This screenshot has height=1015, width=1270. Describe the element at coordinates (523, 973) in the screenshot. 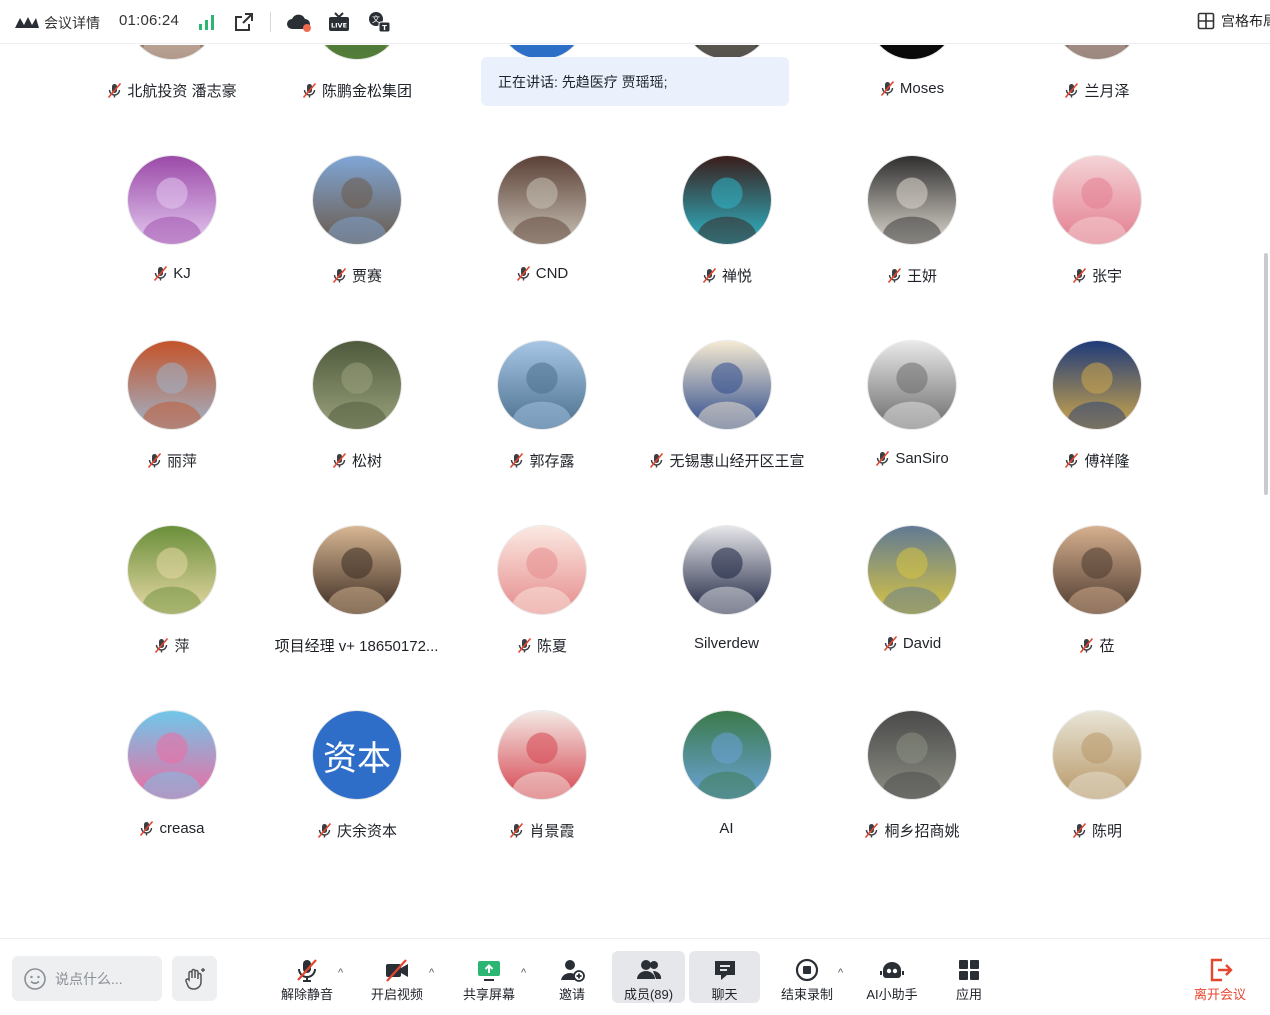

I see `share-options-caret: ^` at that location.